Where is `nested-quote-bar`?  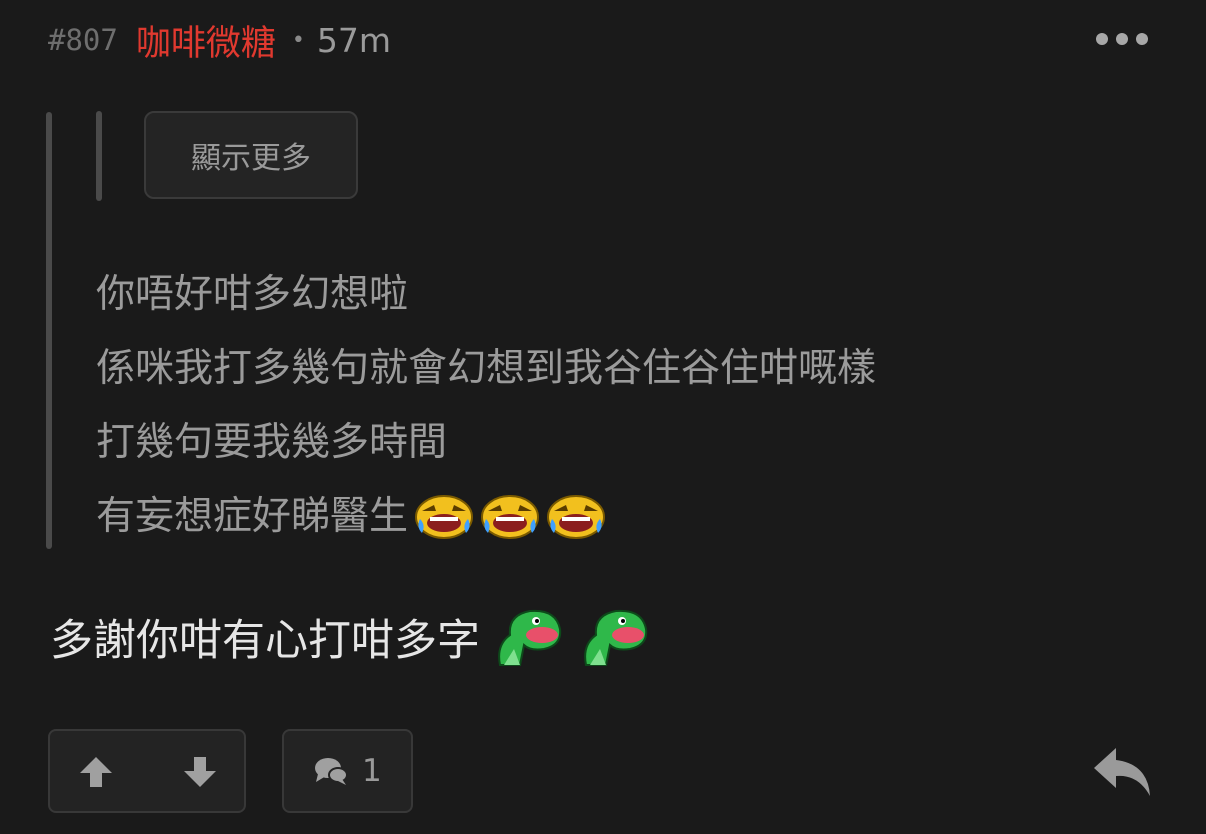 nested-quote-bar is located at coordinates (99, 156).